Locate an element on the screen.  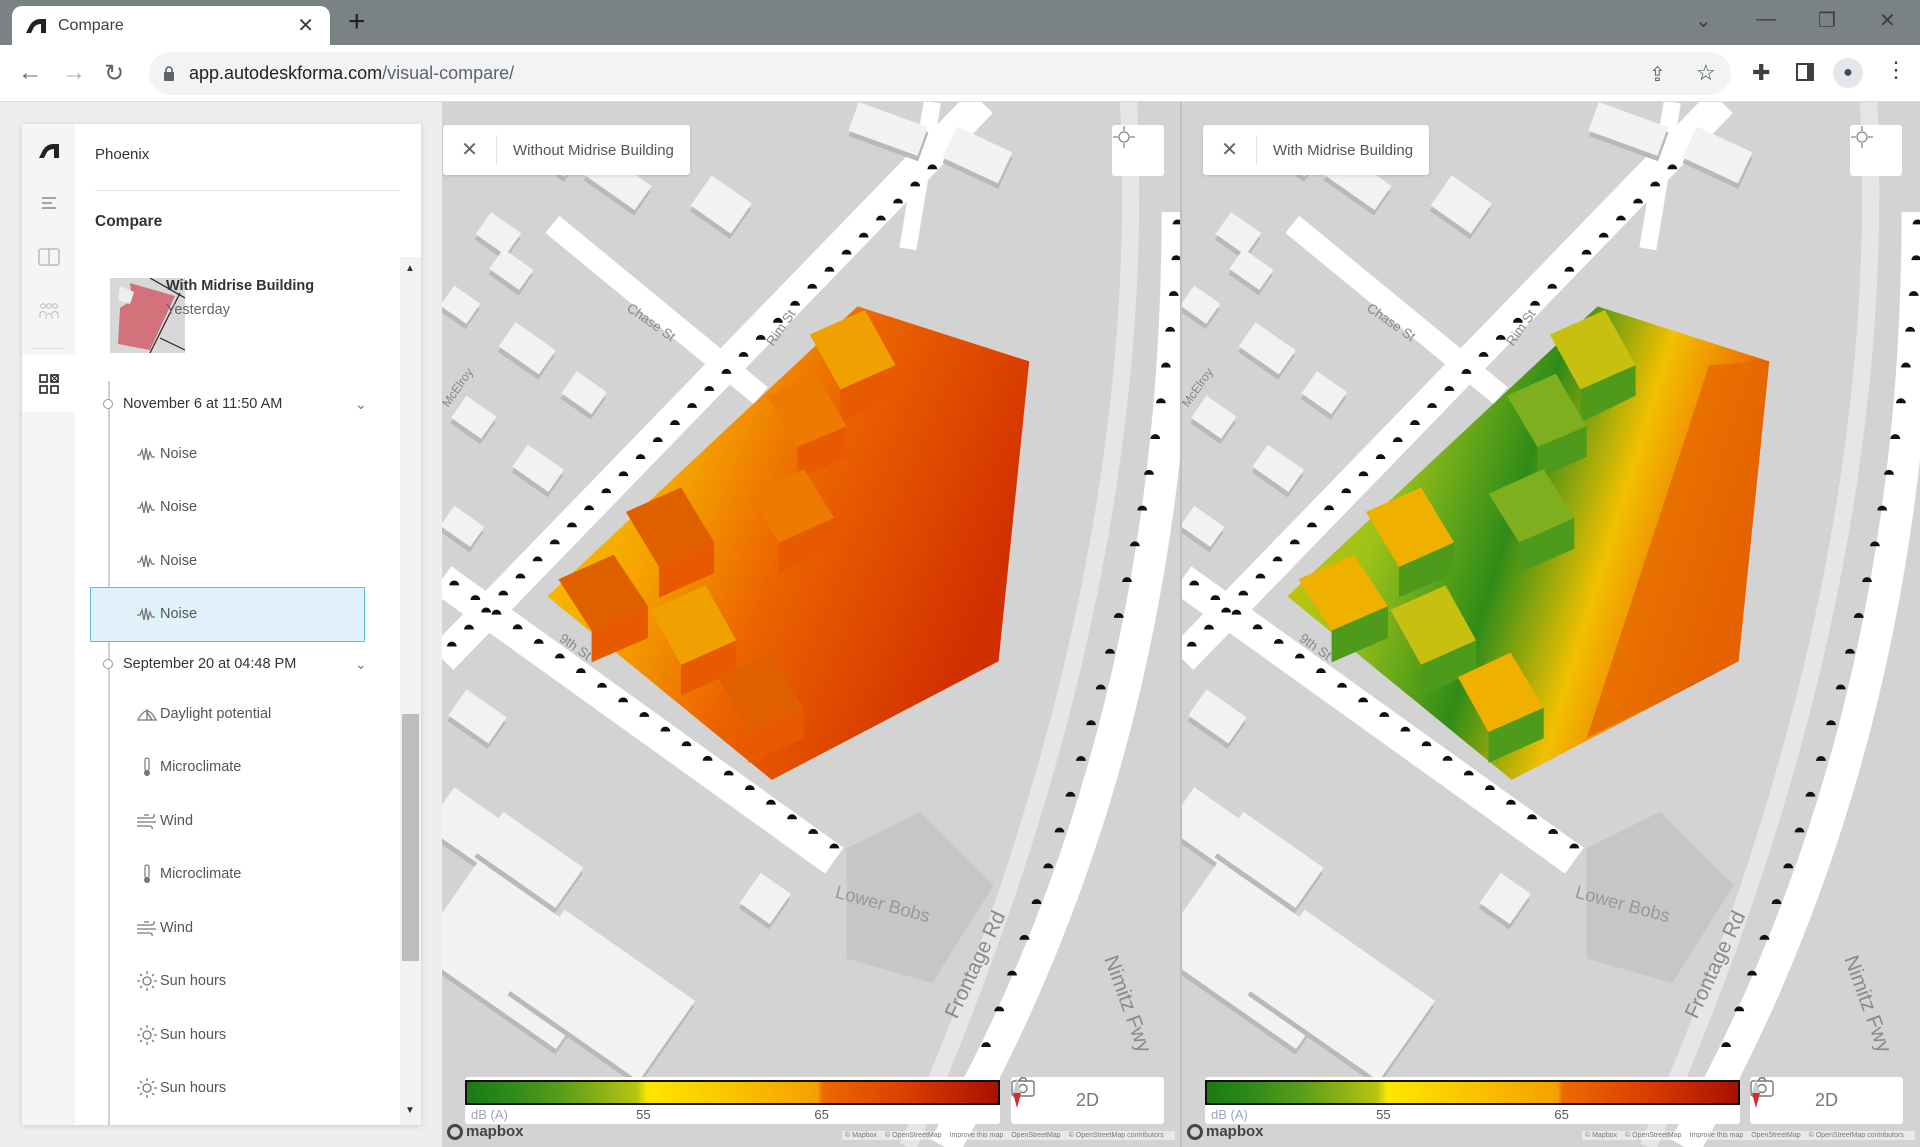
view-controls: 2D is located at coordinates (1087, 1100).